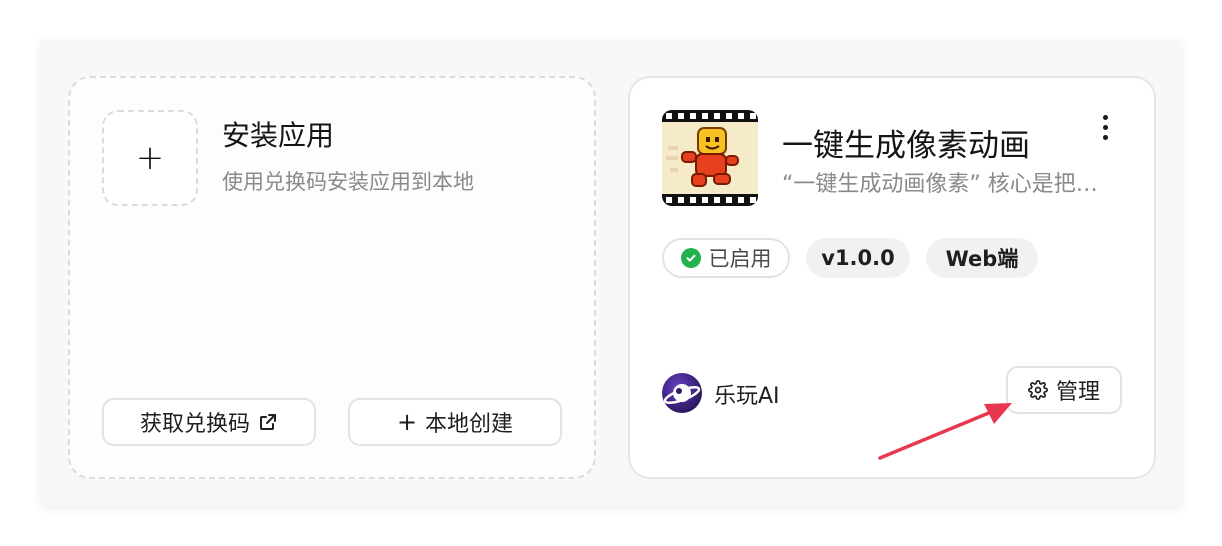  What do you see at coordinates (858, 258) in the screenshot?
I see `version-badge: v1.0.0` at bounding box center [858, 258].